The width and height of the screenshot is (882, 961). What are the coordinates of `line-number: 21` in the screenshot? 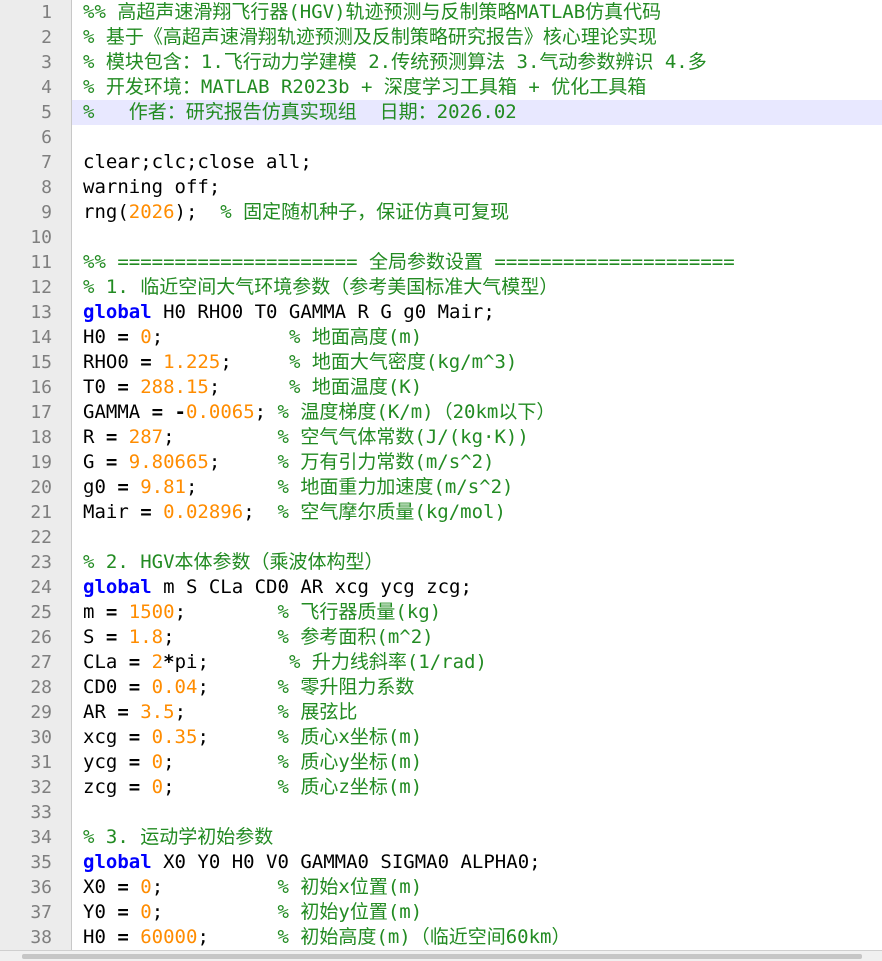 It's located at (41, 512).